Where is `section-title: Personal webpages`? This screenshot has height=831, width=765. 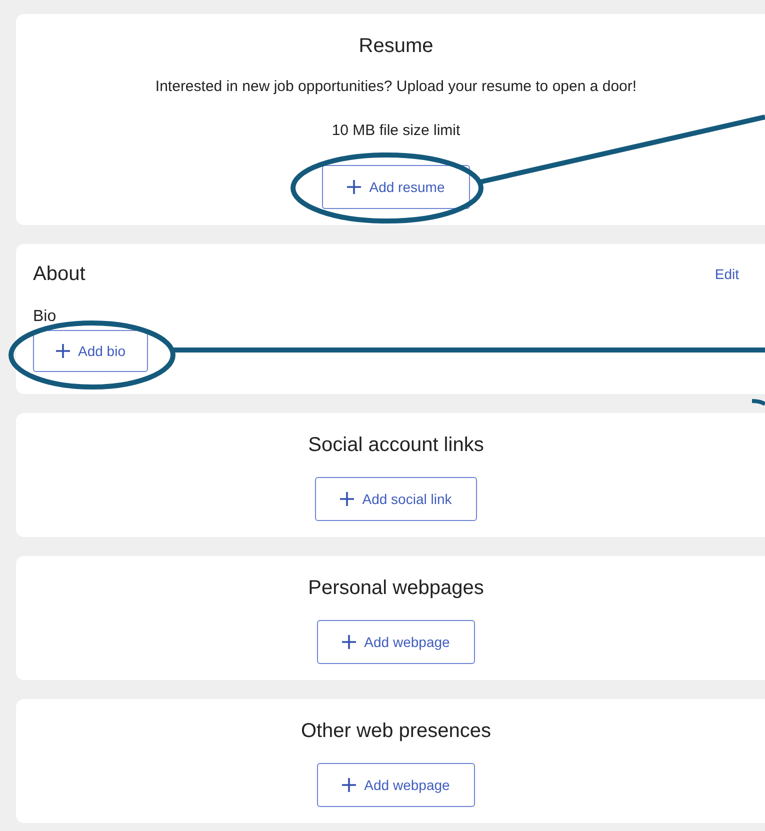 section-title: Personal webpages is located at coordinates (396, 588).